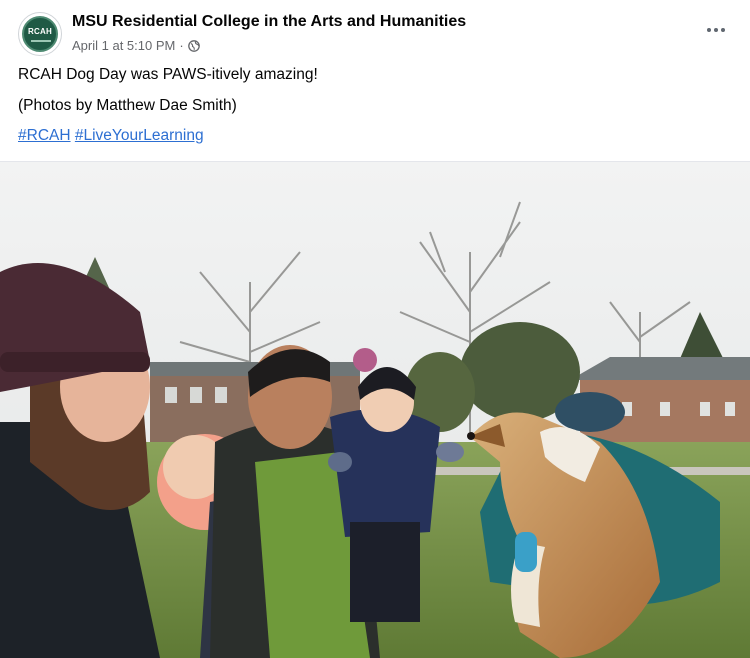 The width and height of the screenshot is (750, 658). I want to click on avatar: RCAH, so click(40, 34).